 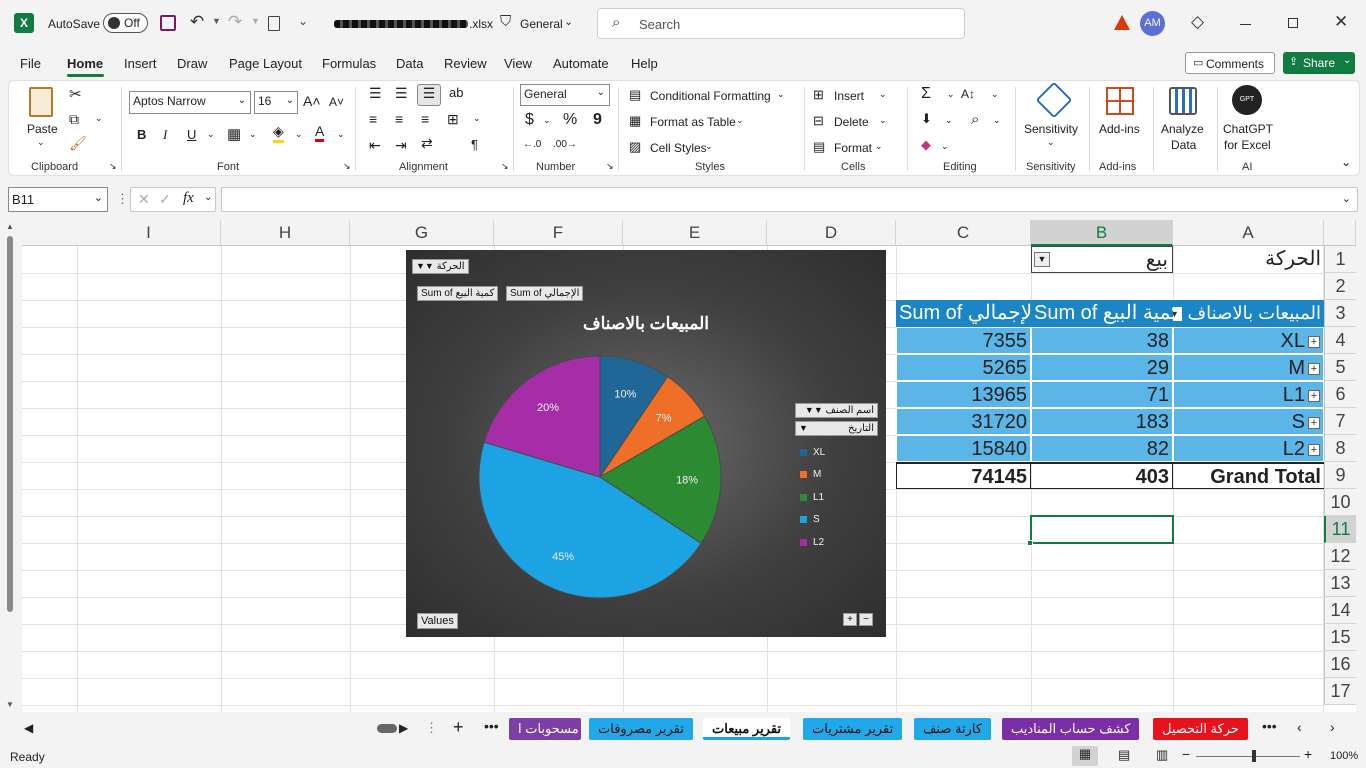 I want to click on zoom-in-icon: +, so click(x=1308, y=754).